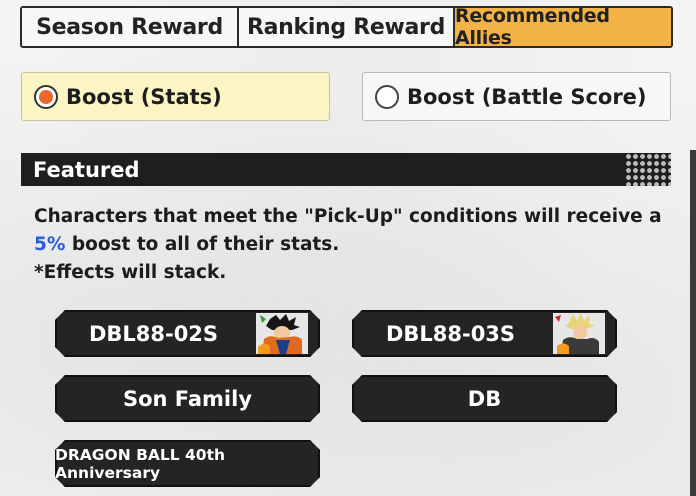  I want to click on condition-label: DB, so click(484, 398).